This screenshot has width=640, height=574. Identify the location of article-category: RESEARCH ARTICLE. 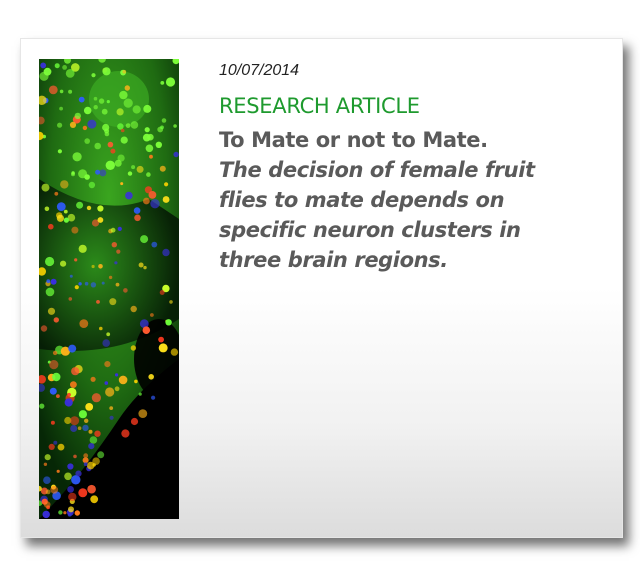
(409, 106).